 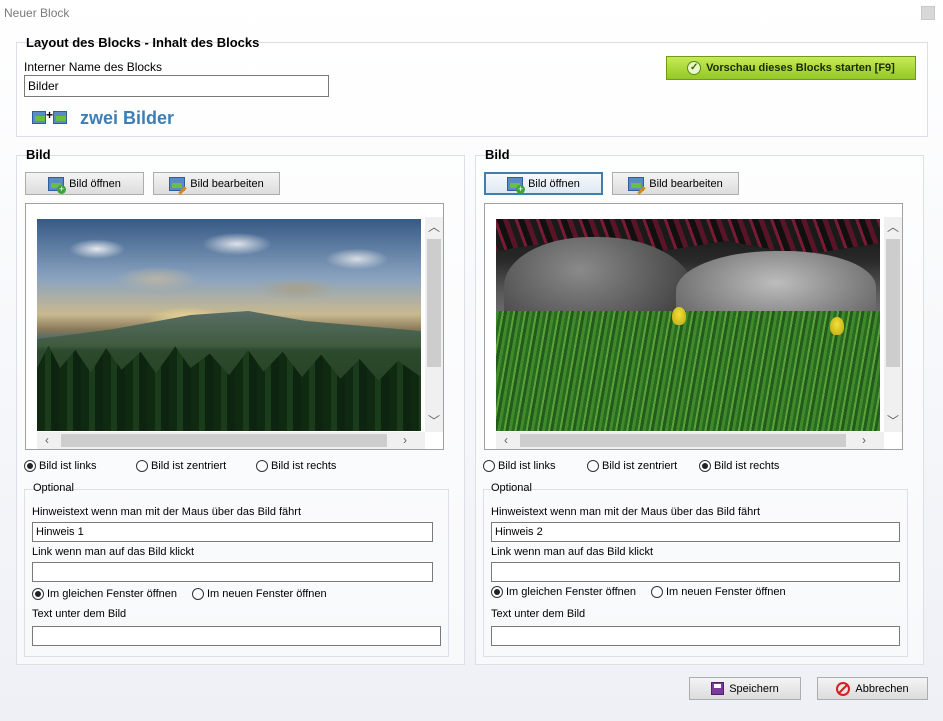 I want to click on right-hint-input, so click(x=695, y=532).